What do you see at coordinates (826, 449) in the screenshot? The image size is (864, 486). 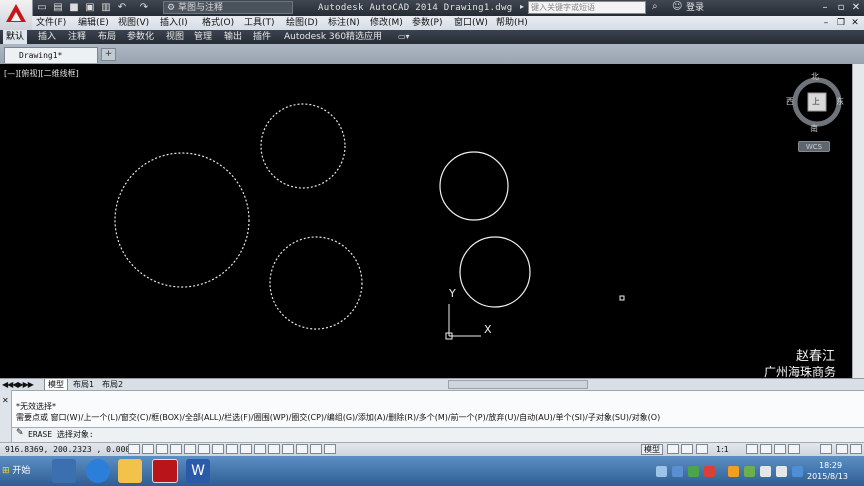 I see `lightbulb-icon` at bounding box center [826, 449].